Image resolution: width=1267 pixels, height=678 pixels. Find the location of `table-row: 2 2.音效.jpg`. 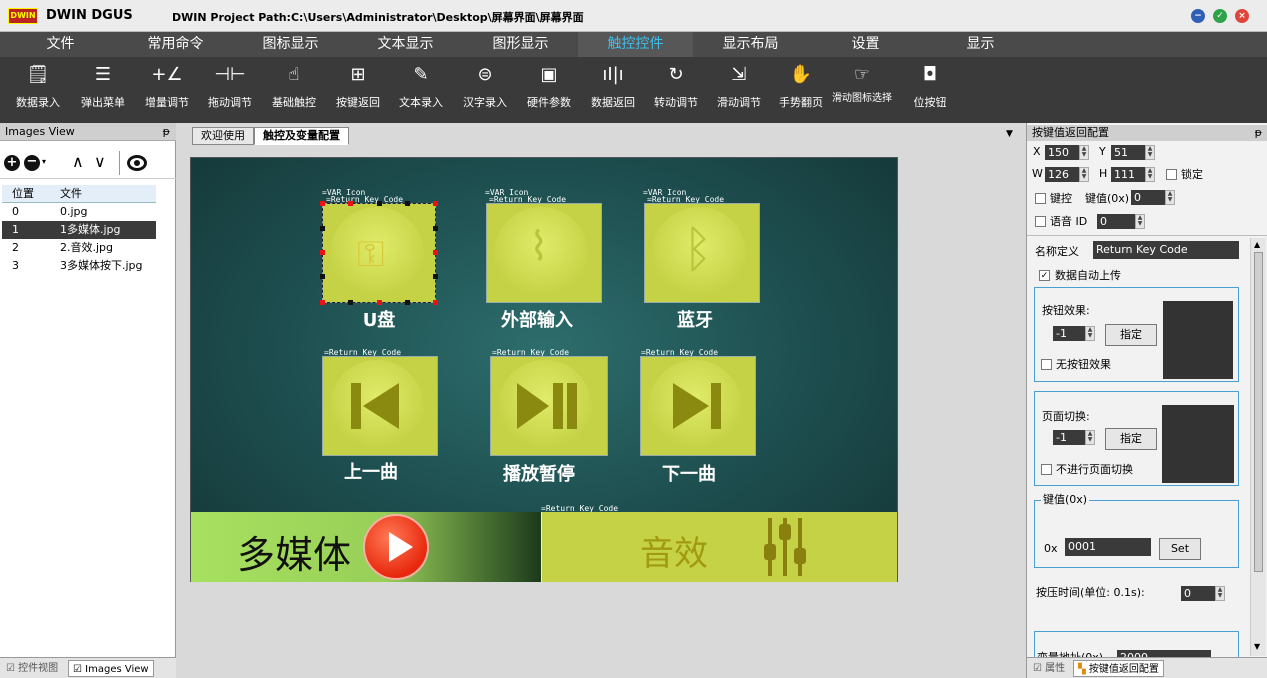

table-row: 2 2.音效.jpg is located at coordinates (79, 248).